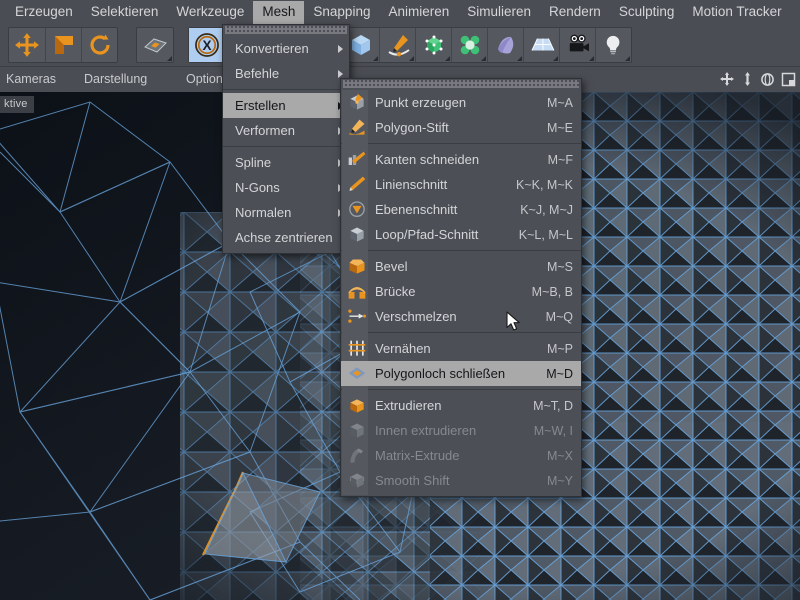  Describe the element at coordinates (341, 12) in the screenshot. I see `menubar-item-snapping: Snapping` at that location.